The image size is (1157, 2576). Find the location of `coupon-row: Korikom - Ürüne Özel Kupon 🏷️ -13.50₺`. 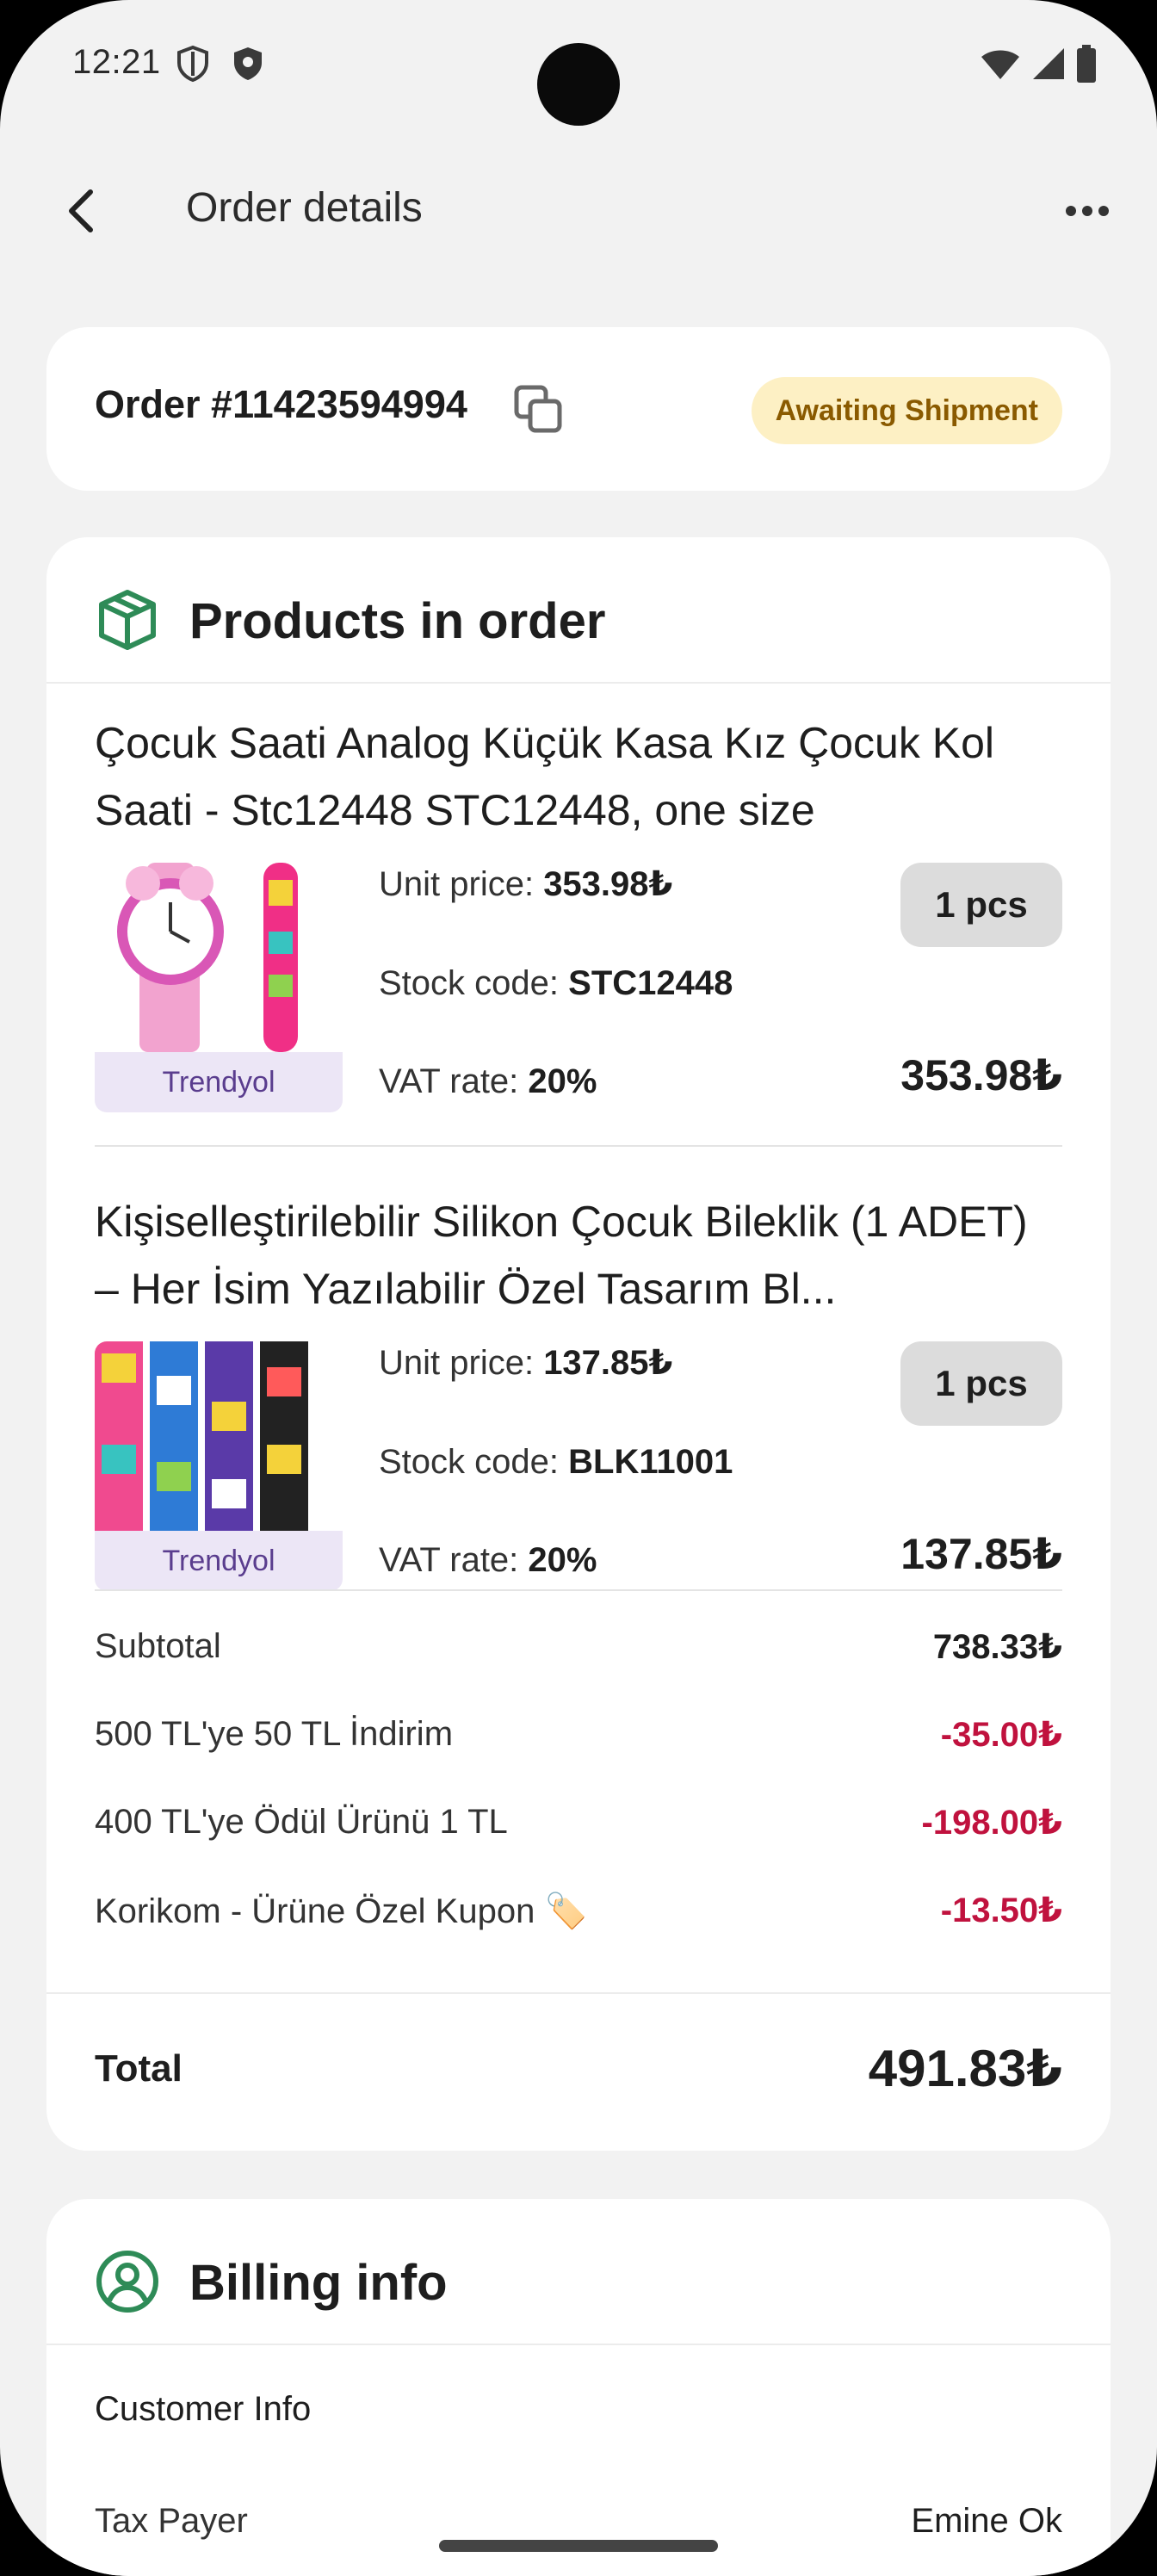

coupon-row: Korikom - Ürüne Özel Kupon 🏷️ -13.50₺ is located at coordinates (579, 1911).